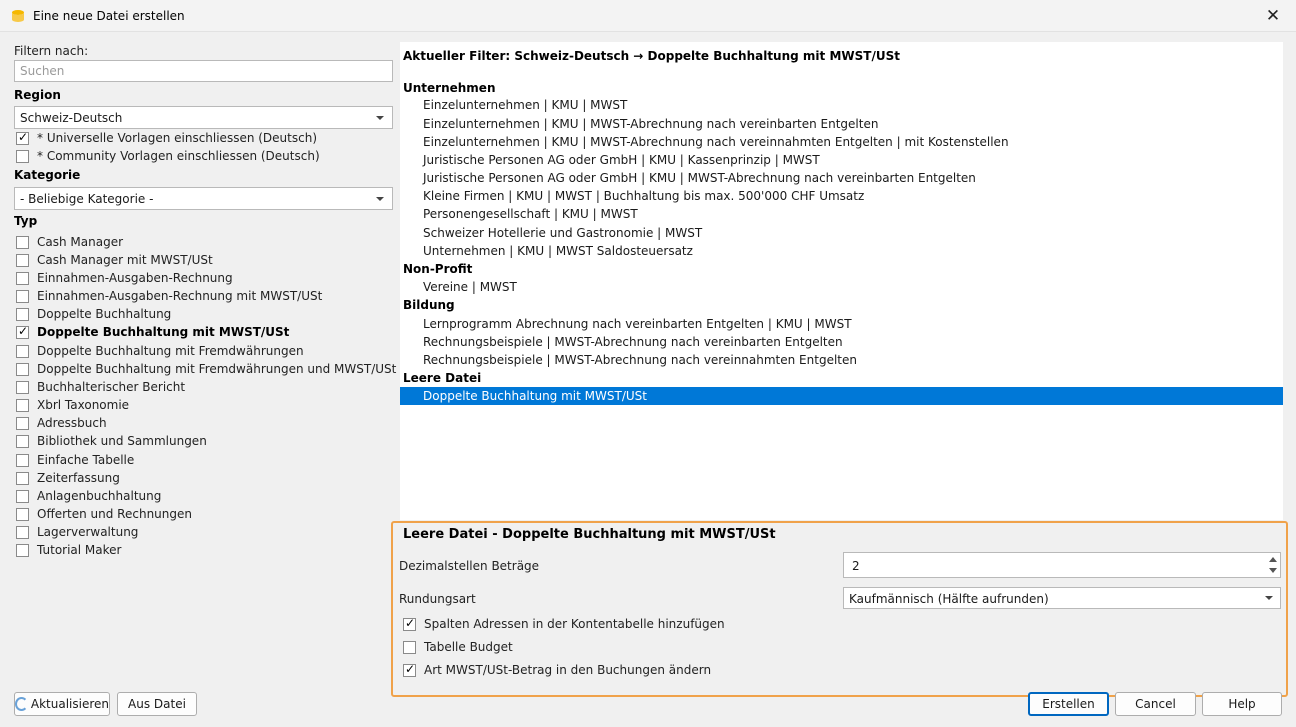 This screenshot has height=727, width=1296. What do you see at coordinates (71, 118) in the screenshot?
I see `region-select-value: Schweiz-Deutsch` at bounding box center [71, 118].